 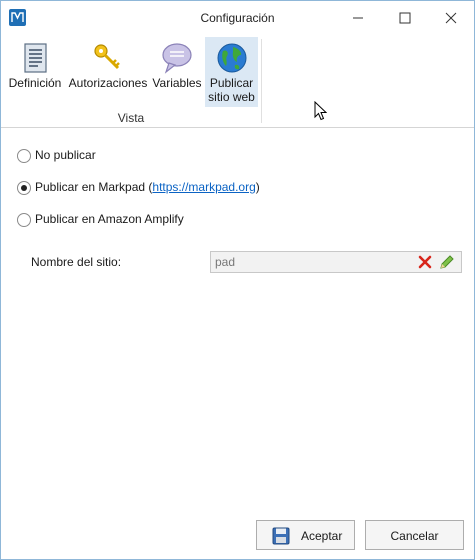 I want to click on title-bar: Configuración, so click(x=237, y=18).